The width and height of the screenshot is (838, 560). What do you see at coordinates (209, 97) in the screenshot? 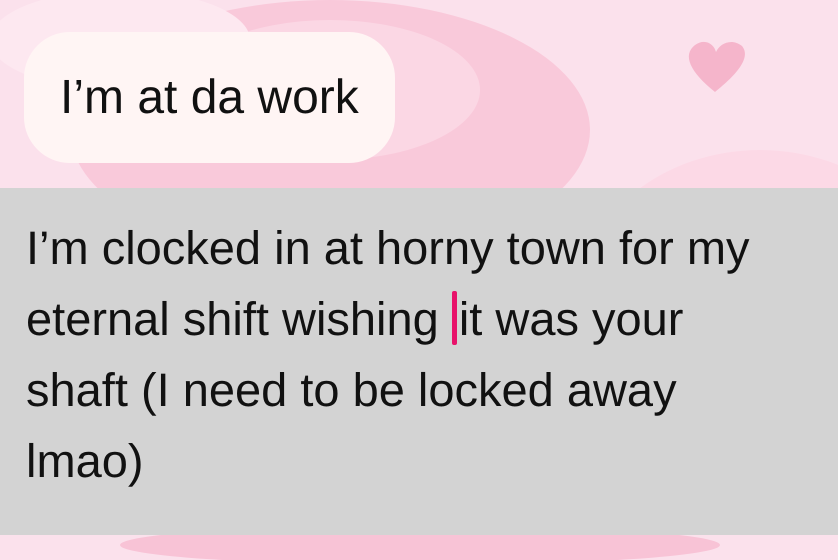
I see `message-bubble: I’m at da work` at bounding box center [209, 97].